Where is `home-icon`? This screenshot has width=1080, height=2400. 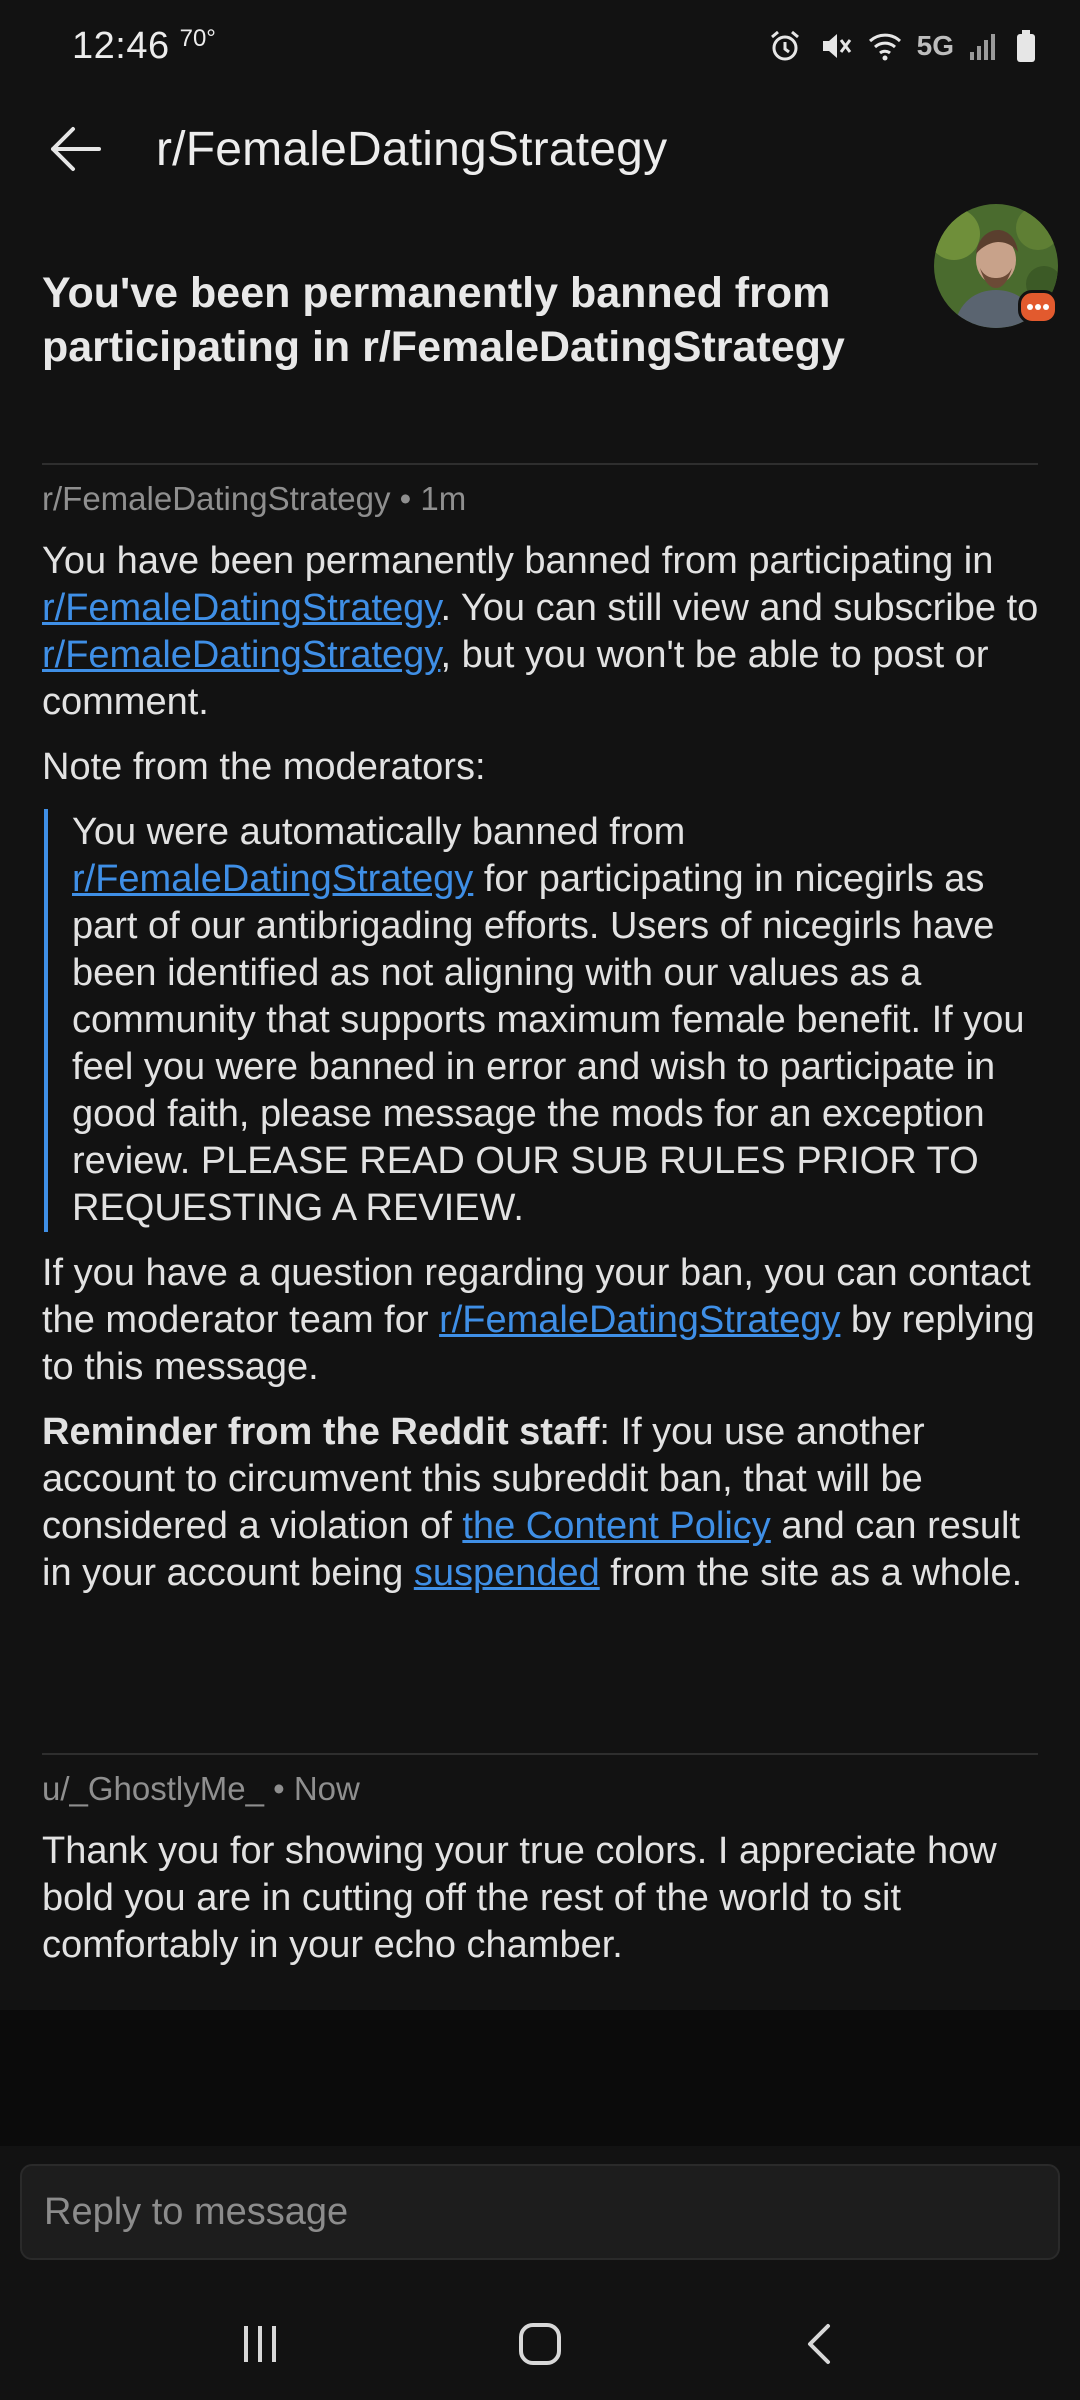 home-icon is located at coordinates (540, 2344).